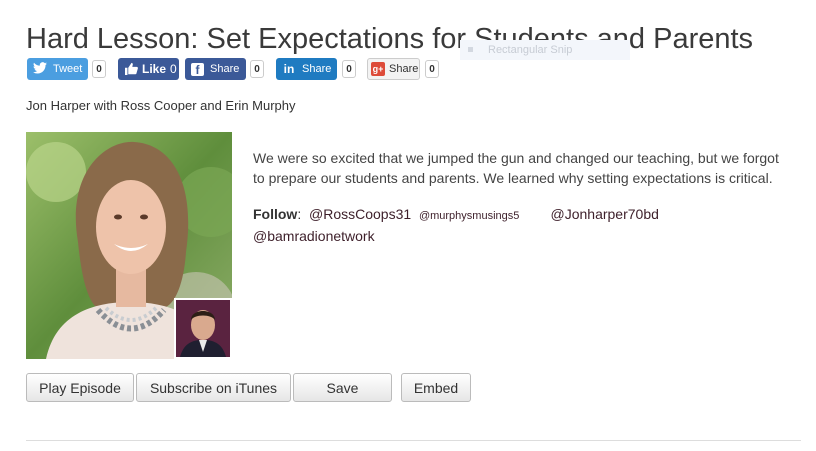 The image size is (816, 451). I want to click on facebook-share-button: f Share, so click(215, 69).